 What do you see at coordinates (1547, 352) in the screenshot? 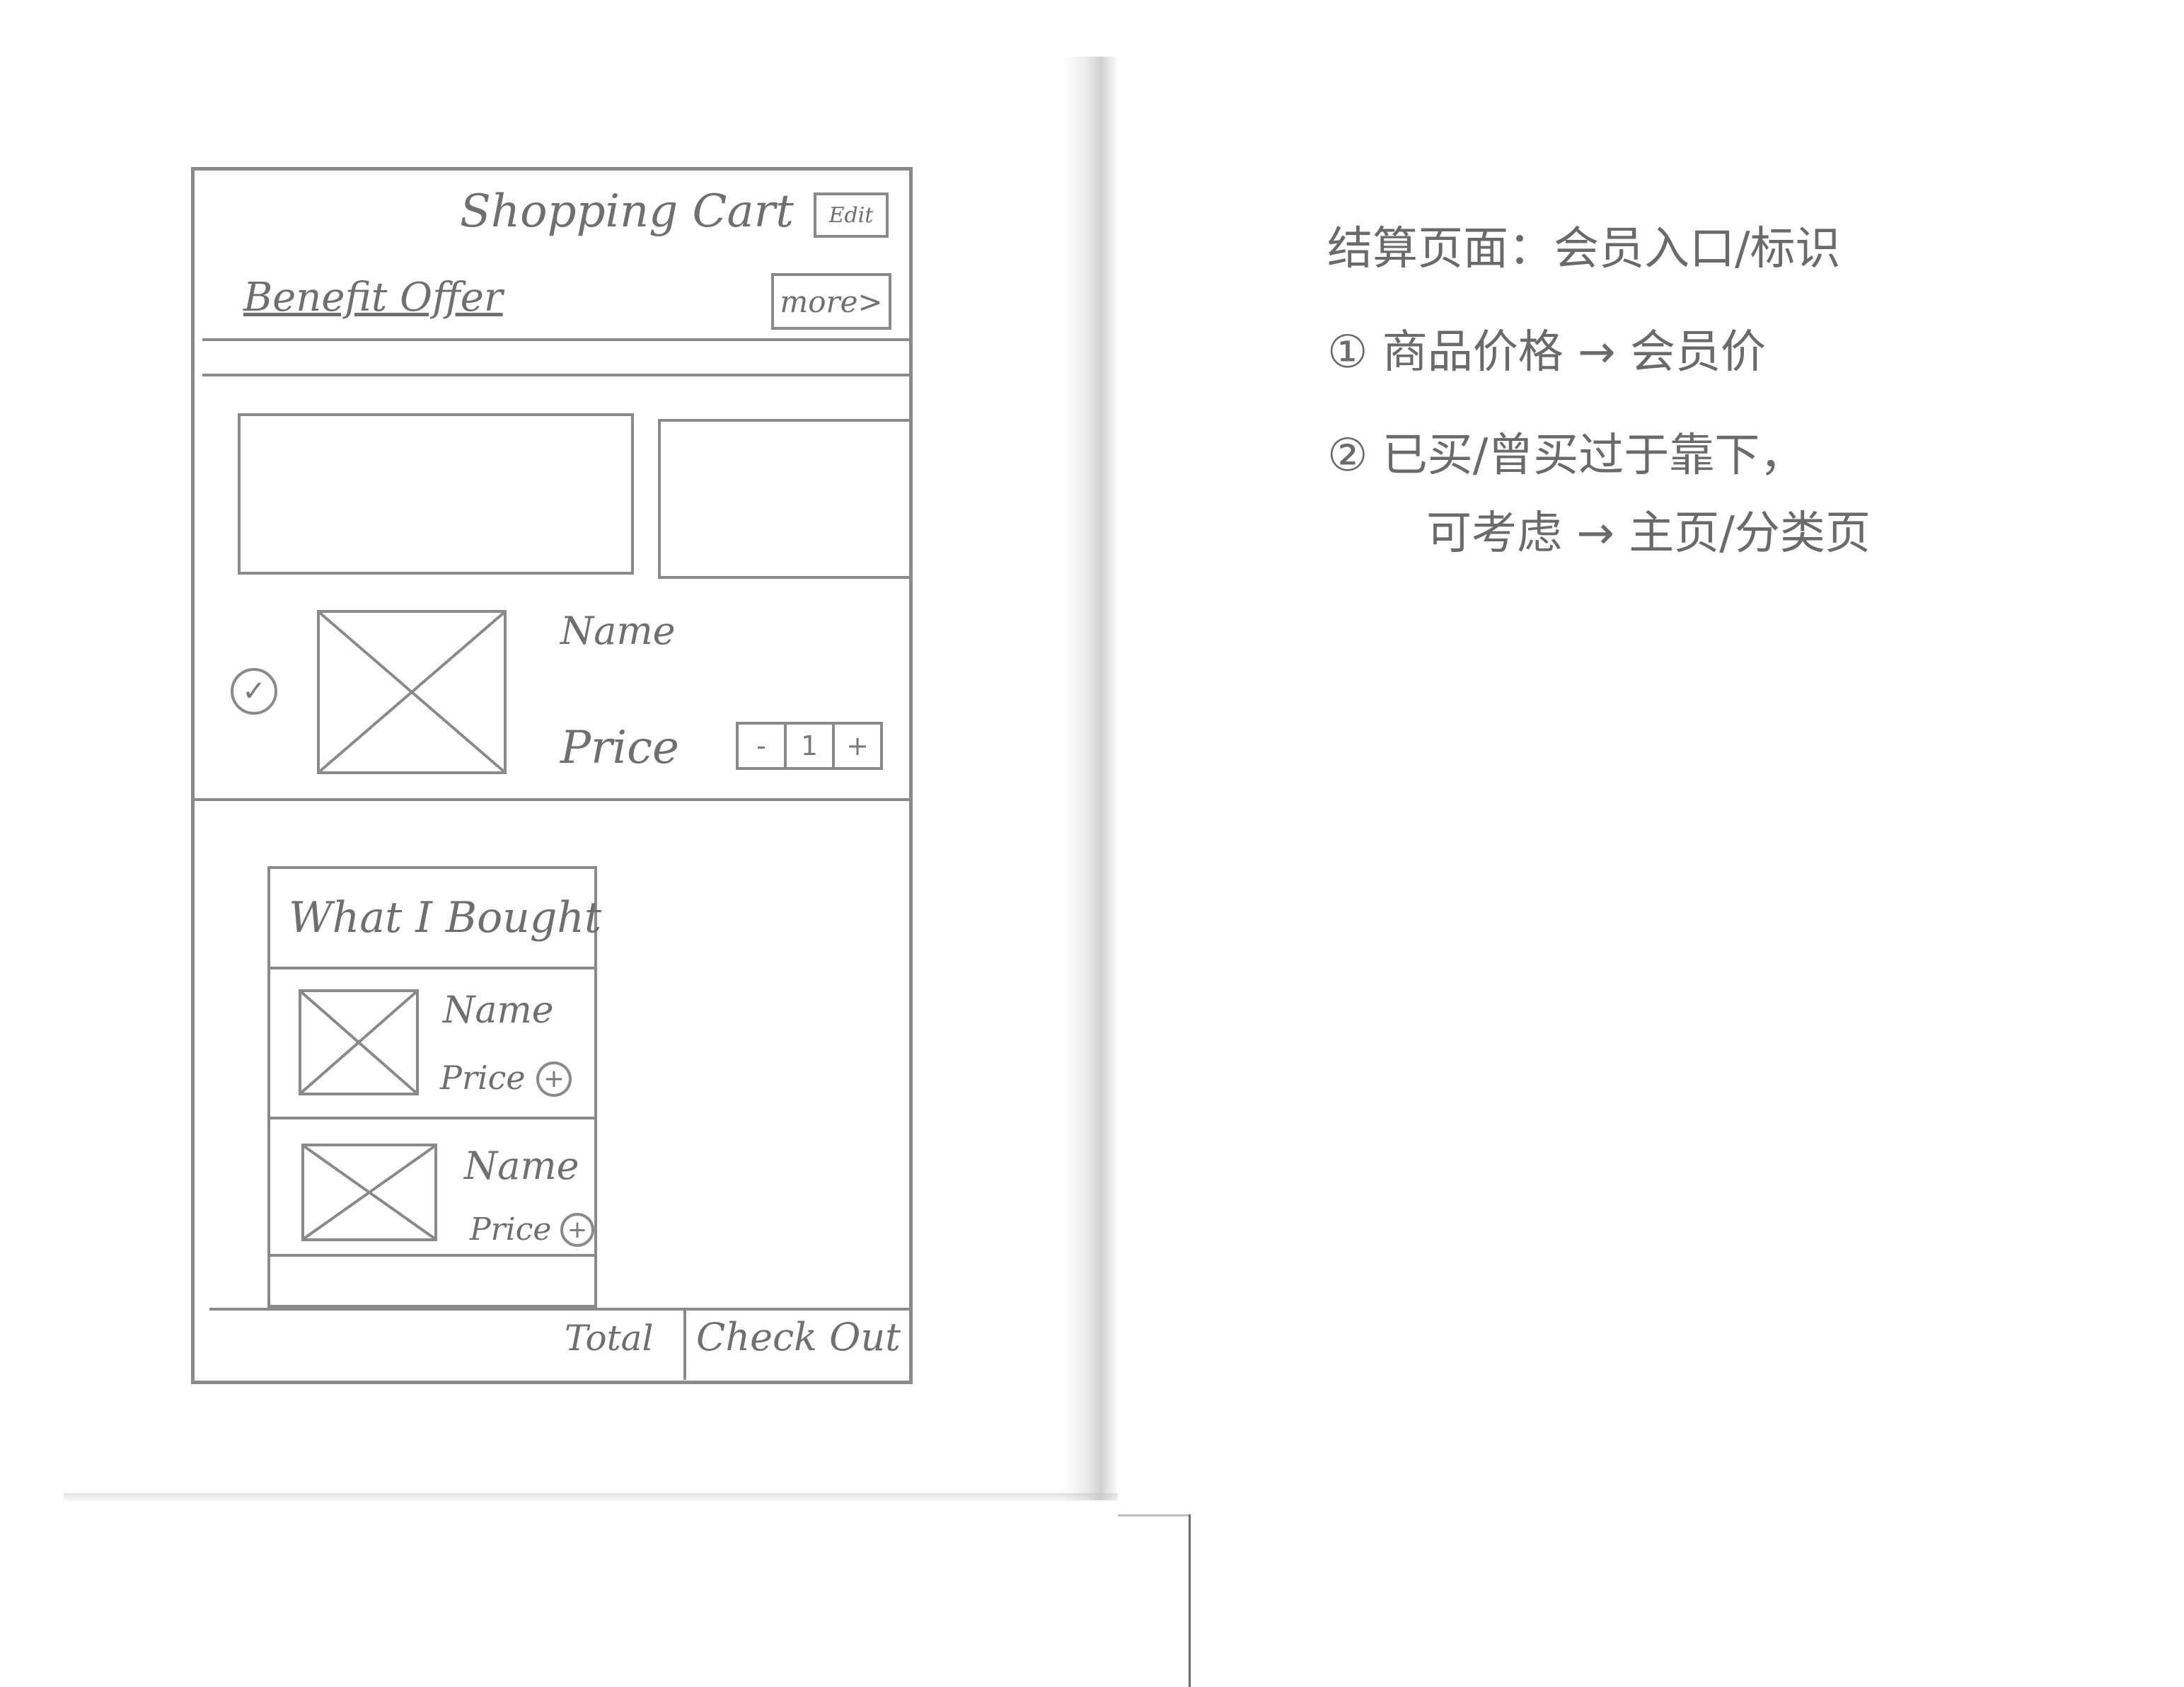
I see `notes-item-1: ① 商品价格 → 会员价` at bounding box center [1547, 352].